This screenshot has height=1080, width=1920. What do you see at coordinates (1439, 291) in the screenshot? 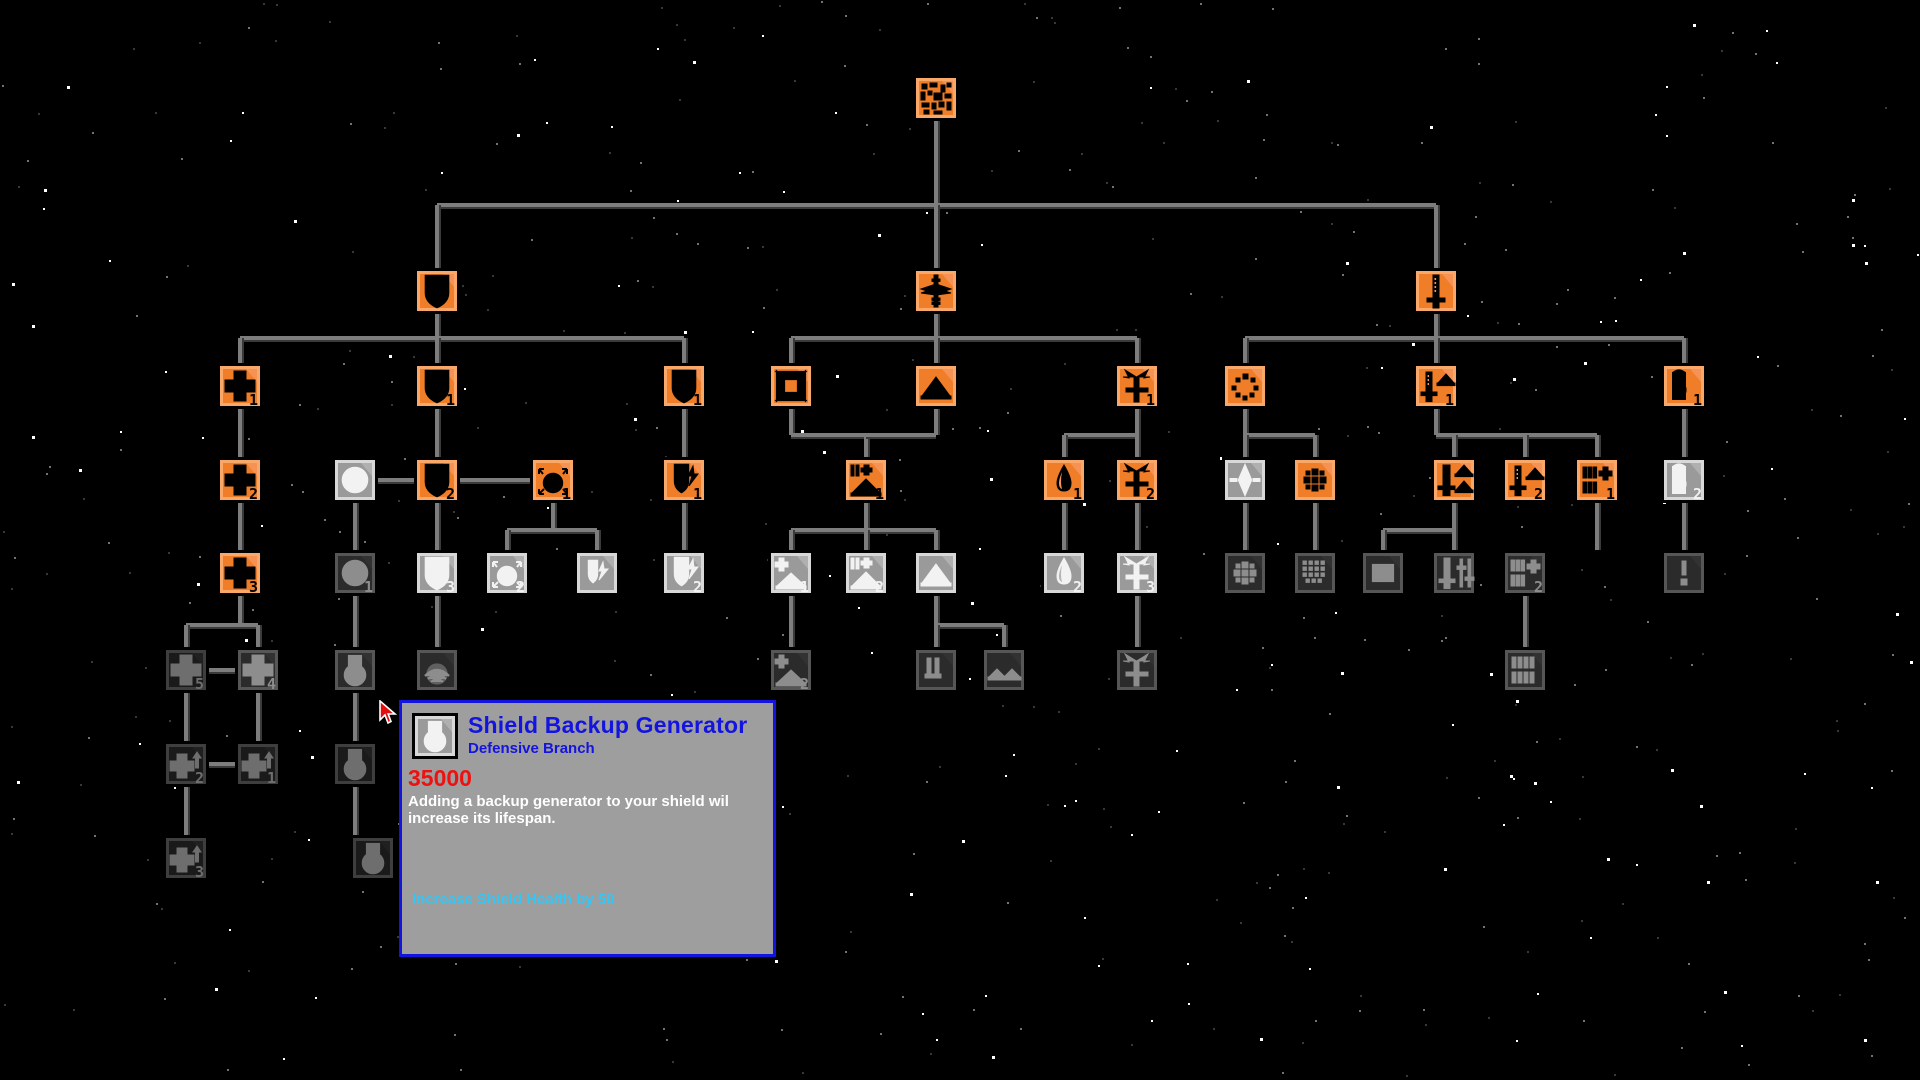
I see `sword-icon` at bounding box center [1439, 291].